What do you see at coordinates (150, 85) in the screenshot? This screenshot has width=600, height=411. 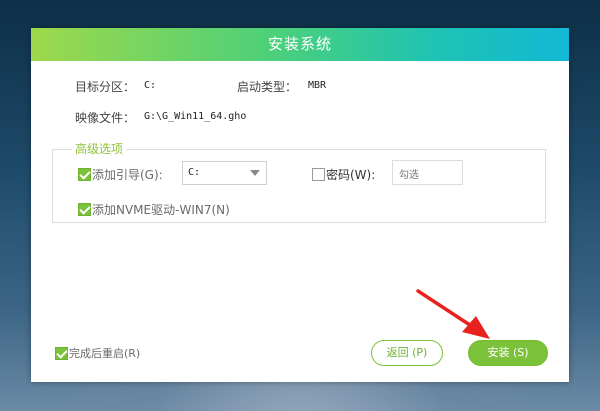 I see `target-partition-value: C:` at bounding box center [150, 85].